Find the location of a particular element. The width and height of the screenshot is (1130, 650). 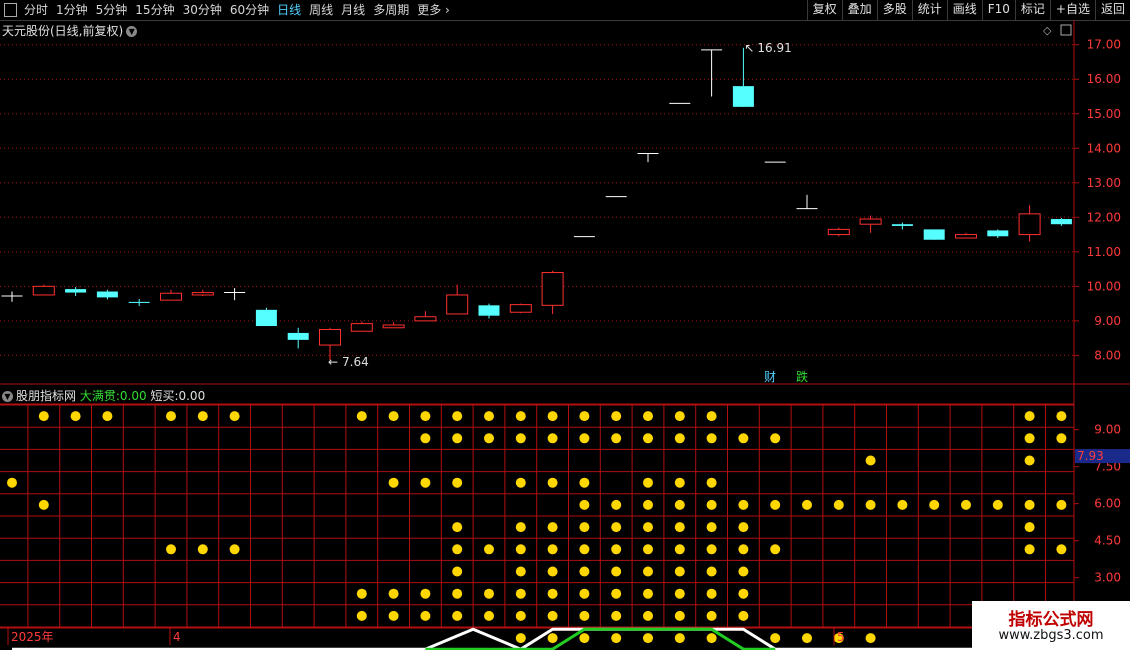

y-tick-label: 9.00 is located at coordinates (1107, 321).